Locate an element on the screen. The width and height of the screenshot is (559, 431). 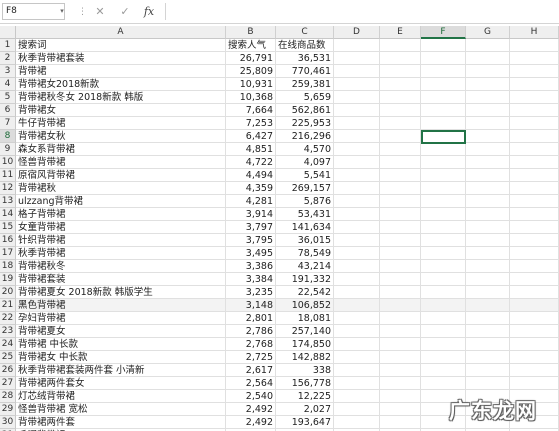
popularity-cell: 6,427 is located at coordinates (251, 136).